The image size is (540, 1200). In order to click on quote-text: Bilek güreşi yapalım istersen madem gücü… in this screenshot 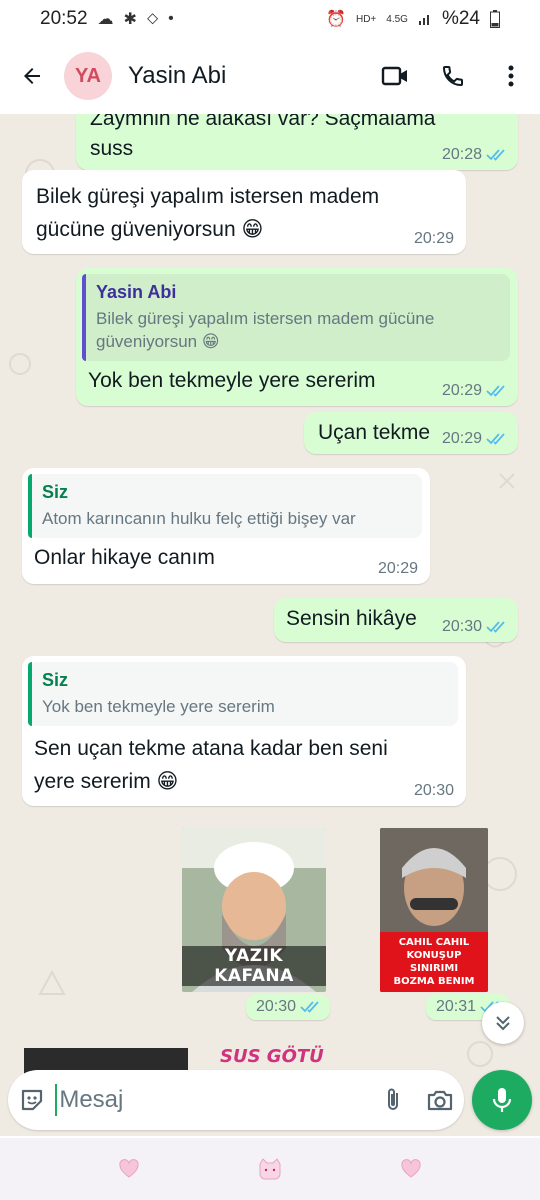, I will do `click(265, 330)`.